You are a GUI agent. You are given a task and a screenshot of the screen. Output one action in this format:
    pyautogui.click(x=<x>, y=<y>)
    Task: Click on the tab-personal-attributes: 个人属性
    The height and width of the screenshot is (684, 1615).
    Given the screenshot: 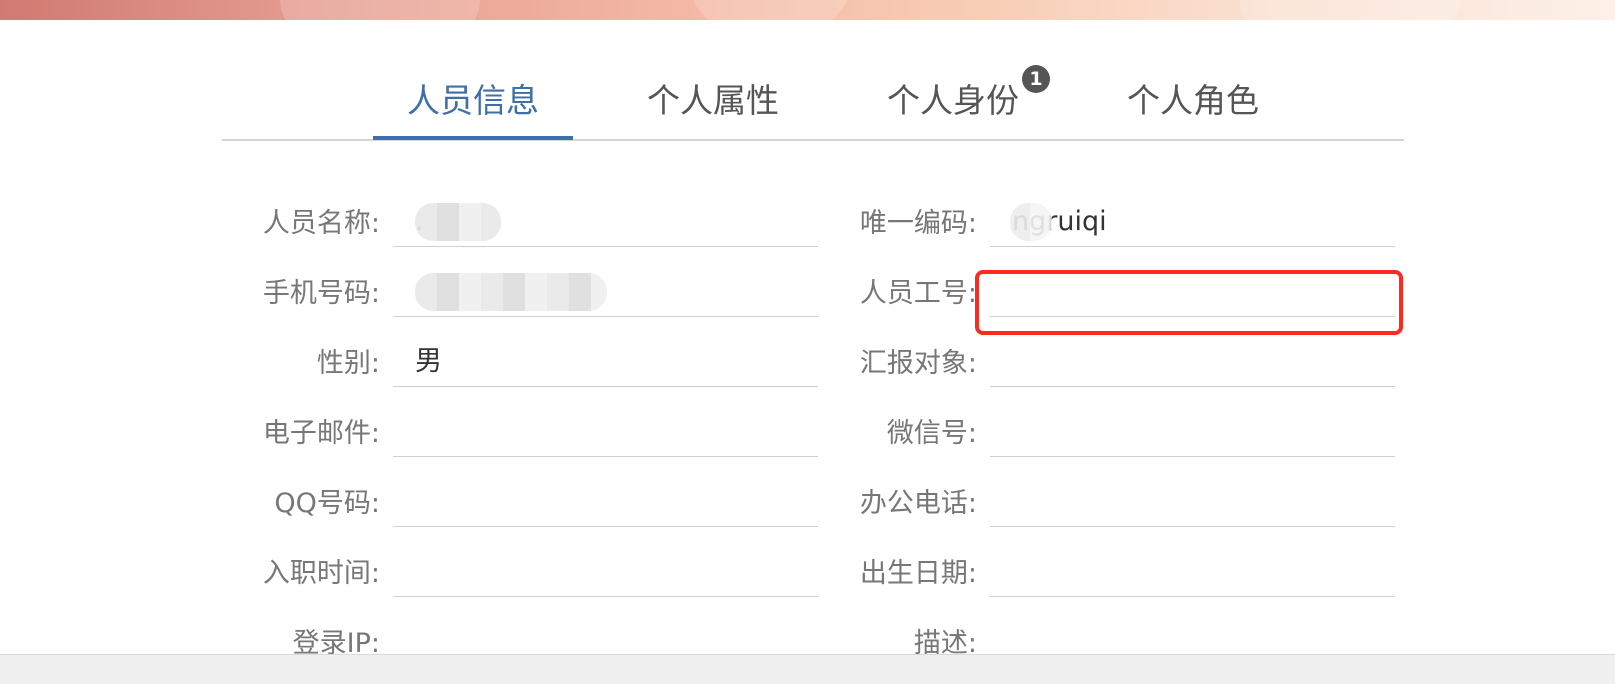 What is the action you would take?
    pyautogui.click(x=713, y=99)
    